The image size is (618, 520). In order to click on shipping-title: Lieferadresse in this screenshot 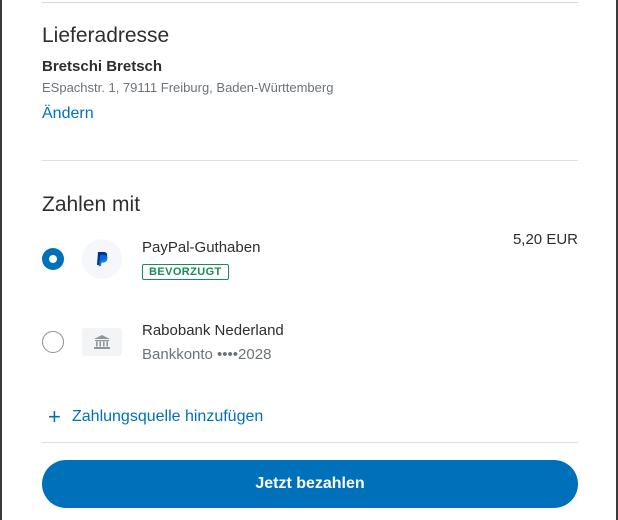, I will do `click(106, 35)`.